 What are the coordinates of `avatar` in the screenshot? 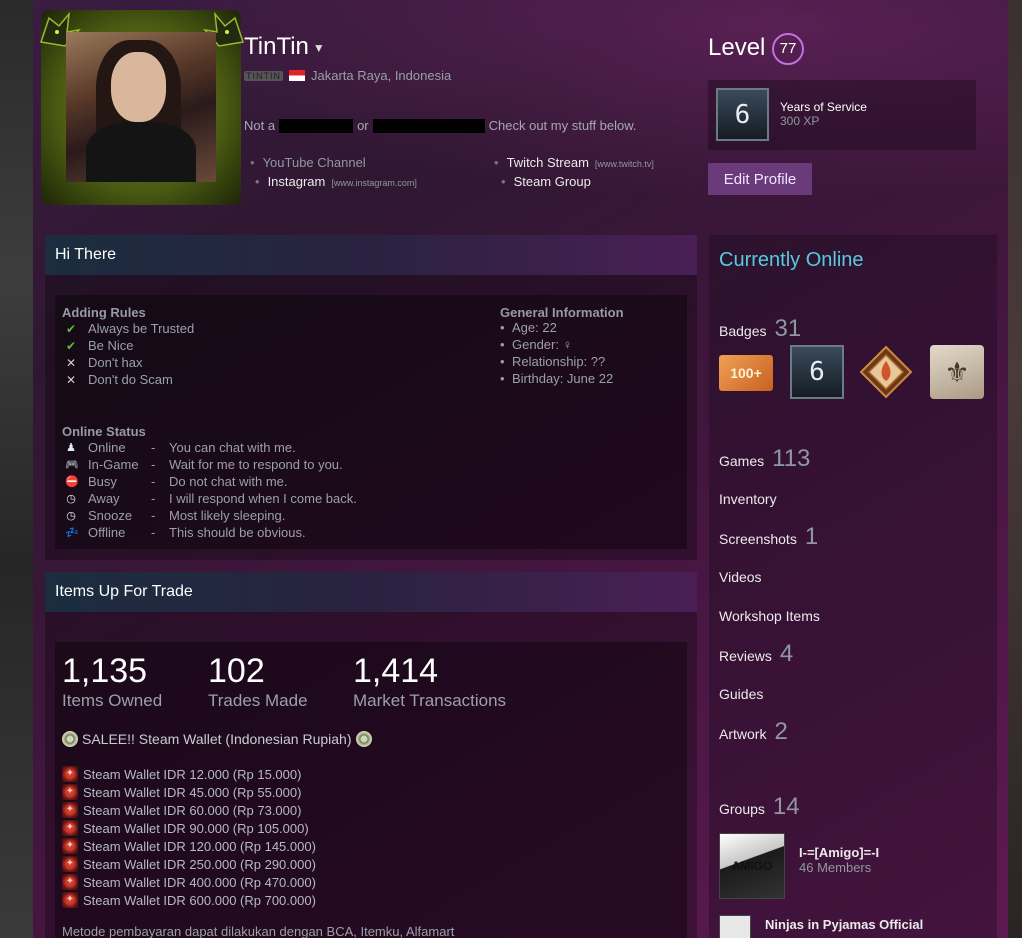 It's located at (141, 107).